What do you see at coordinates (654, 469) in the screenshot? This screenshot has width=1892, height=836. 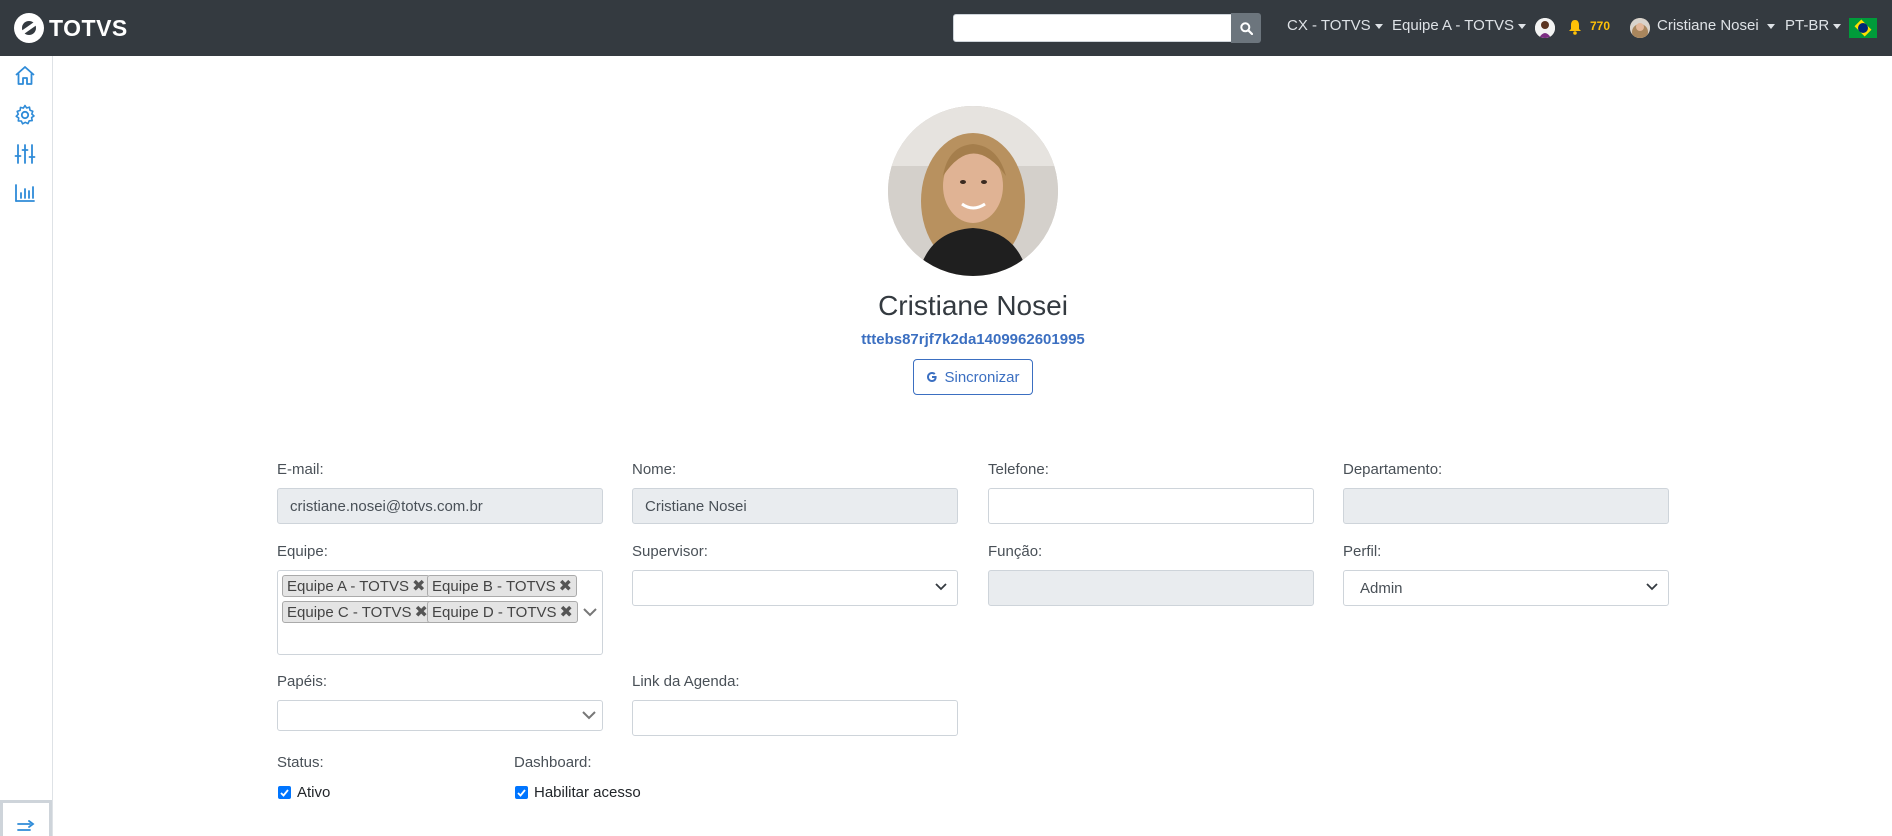 I see `name-label: Nome:` at bounding box center [654, 469].